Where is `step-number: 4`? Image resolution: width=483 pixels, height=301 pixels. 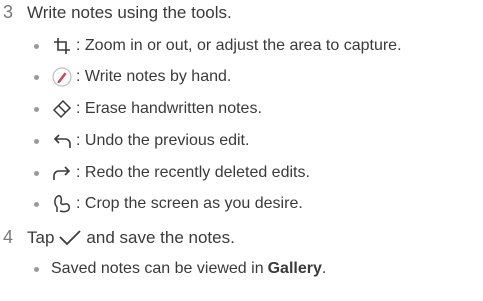 step-number: 4 is located at coordinates (8, 237).